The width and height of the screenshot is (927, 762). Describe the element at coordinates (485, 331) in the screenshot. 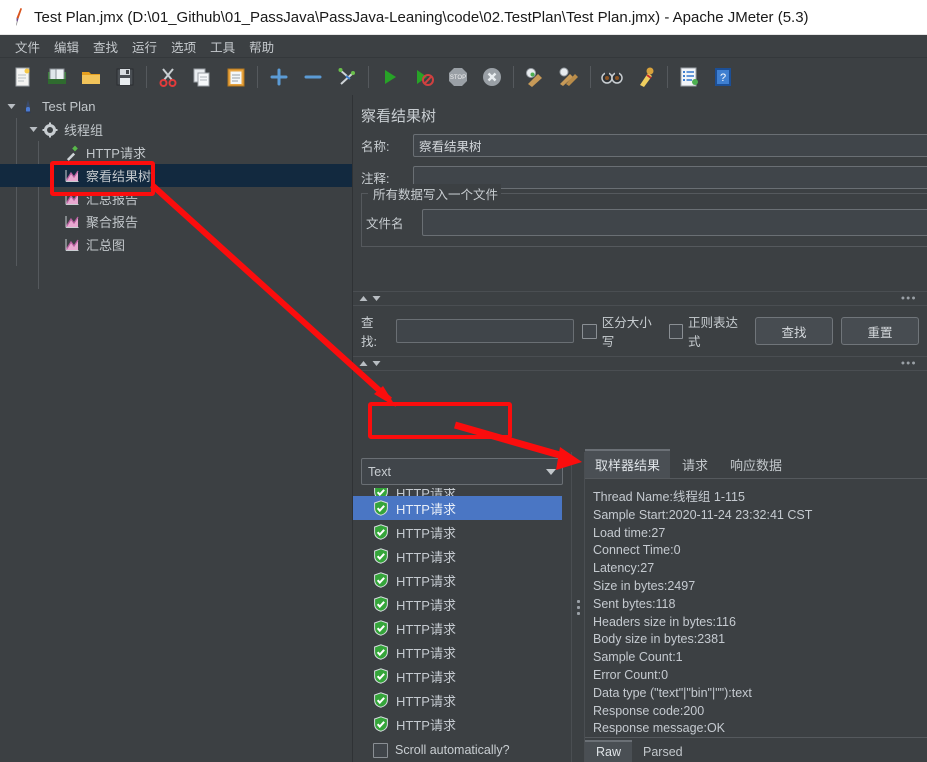

I see `search-input` at that location.